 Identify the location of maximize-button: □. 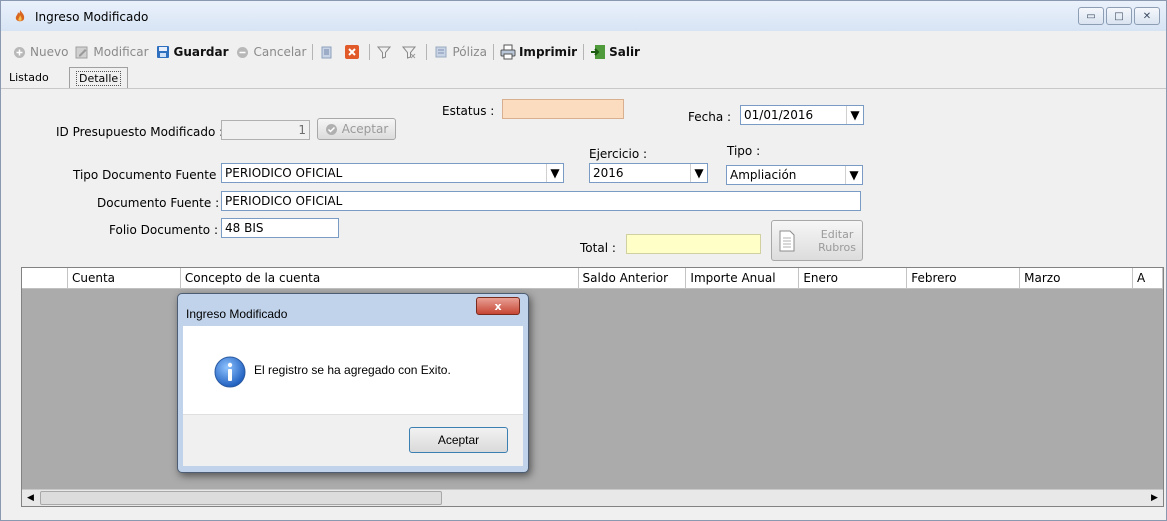
(1119, 16).